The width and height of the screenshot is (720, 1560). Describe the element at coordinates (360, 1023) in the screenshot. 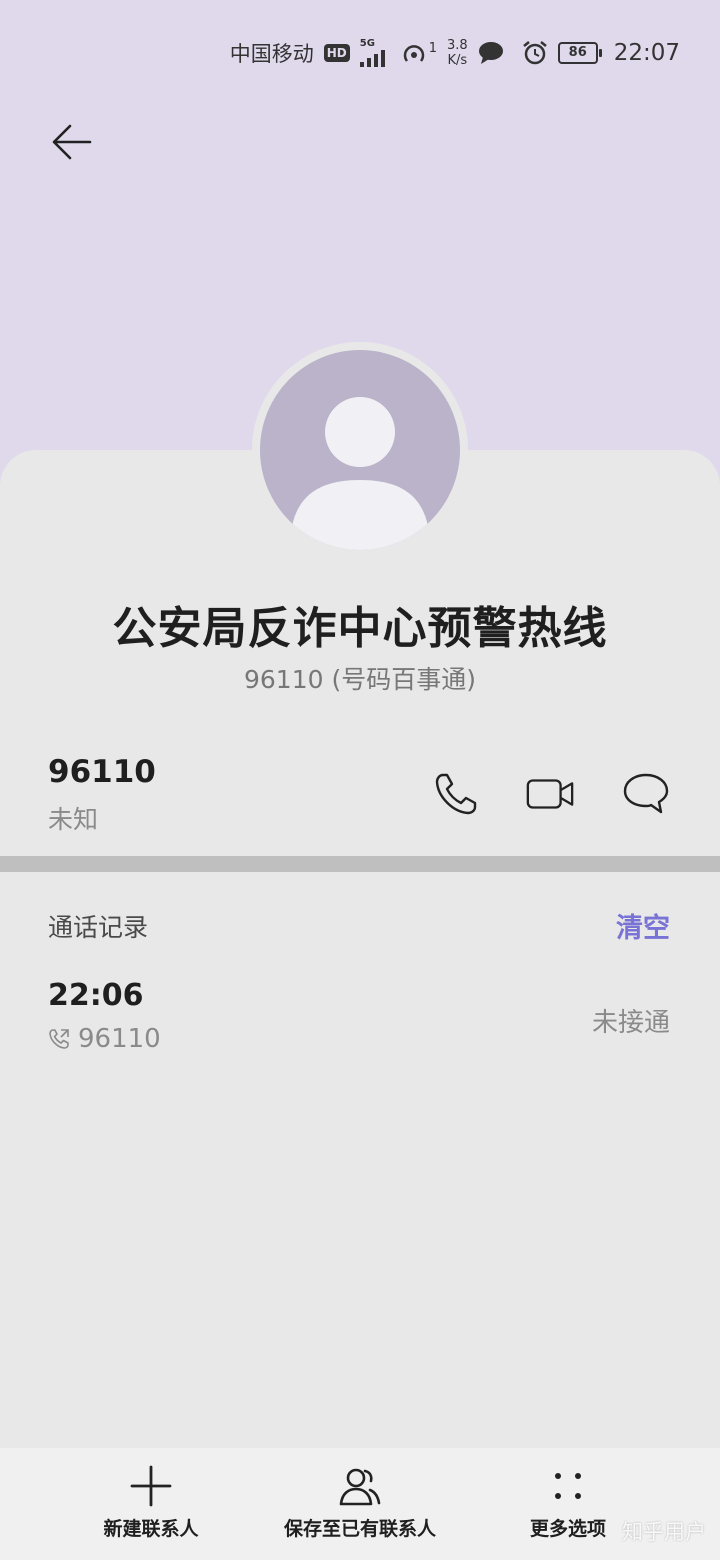

I see `call-log-entry: 22:06 96110 未接通` at that location.